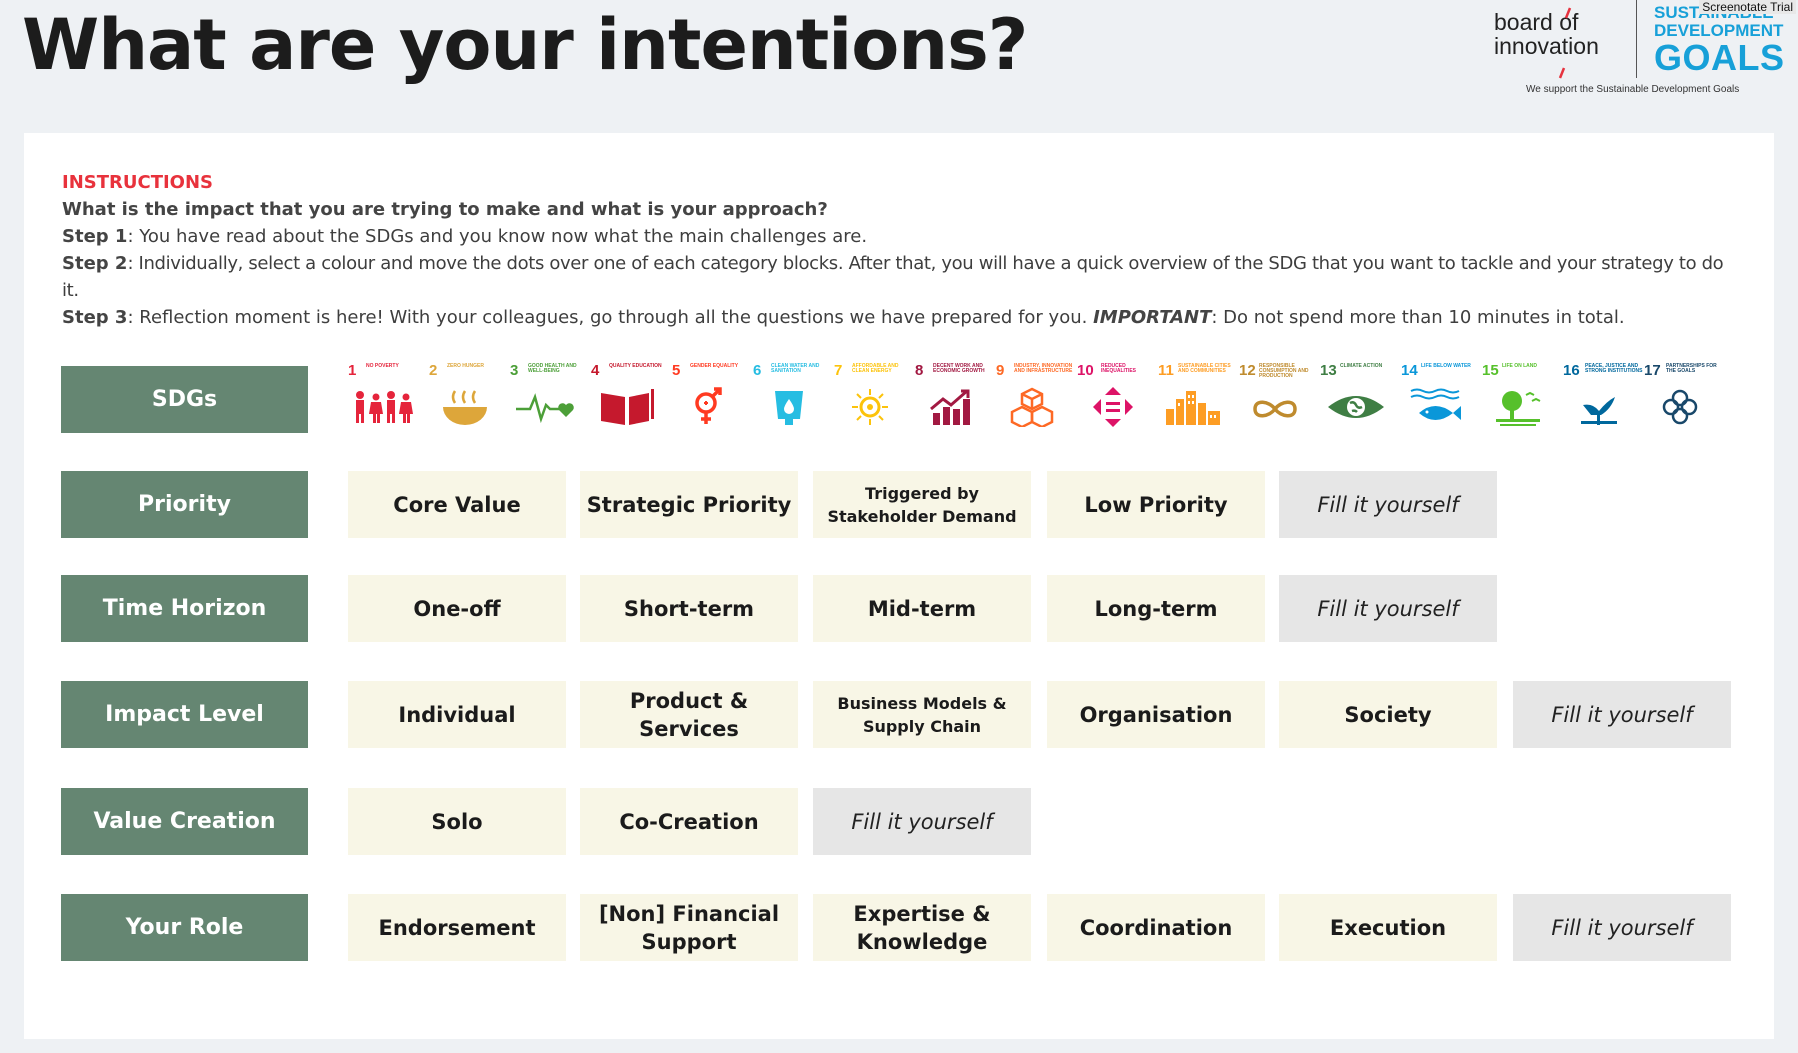 This screenshot has width=1798, height=1053. Describe the element at coordinates (1388, 608) in the screenshot. I see `time-fill-yourself: Fill it yourself` at that location.